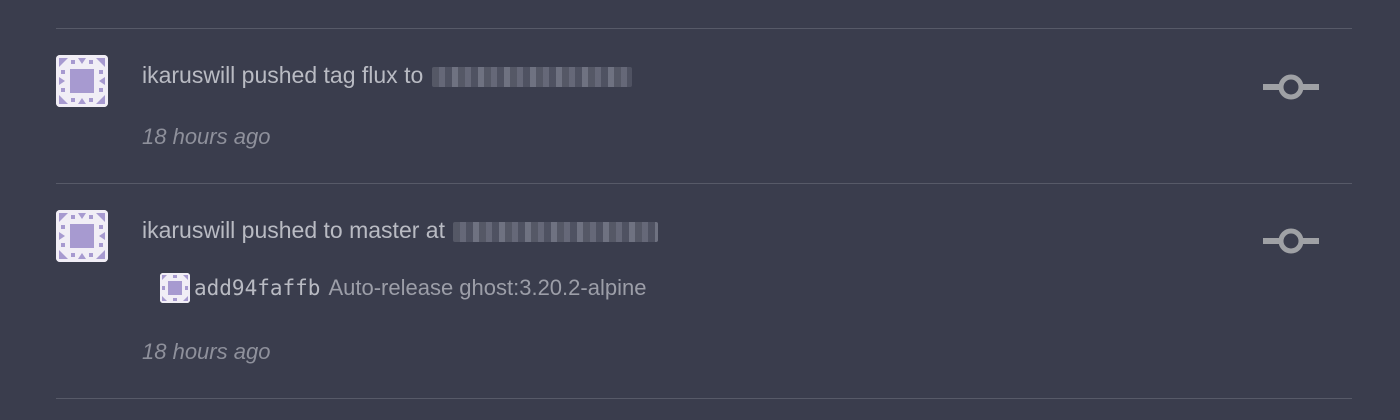 The width and height of the screenshot is (1400, 420). What do you see at coordinates (487, 287) in the screenshot?
I see `commit-message: Auto-release ghost:3.20.2-alpine` at bounding box center [487, 287].